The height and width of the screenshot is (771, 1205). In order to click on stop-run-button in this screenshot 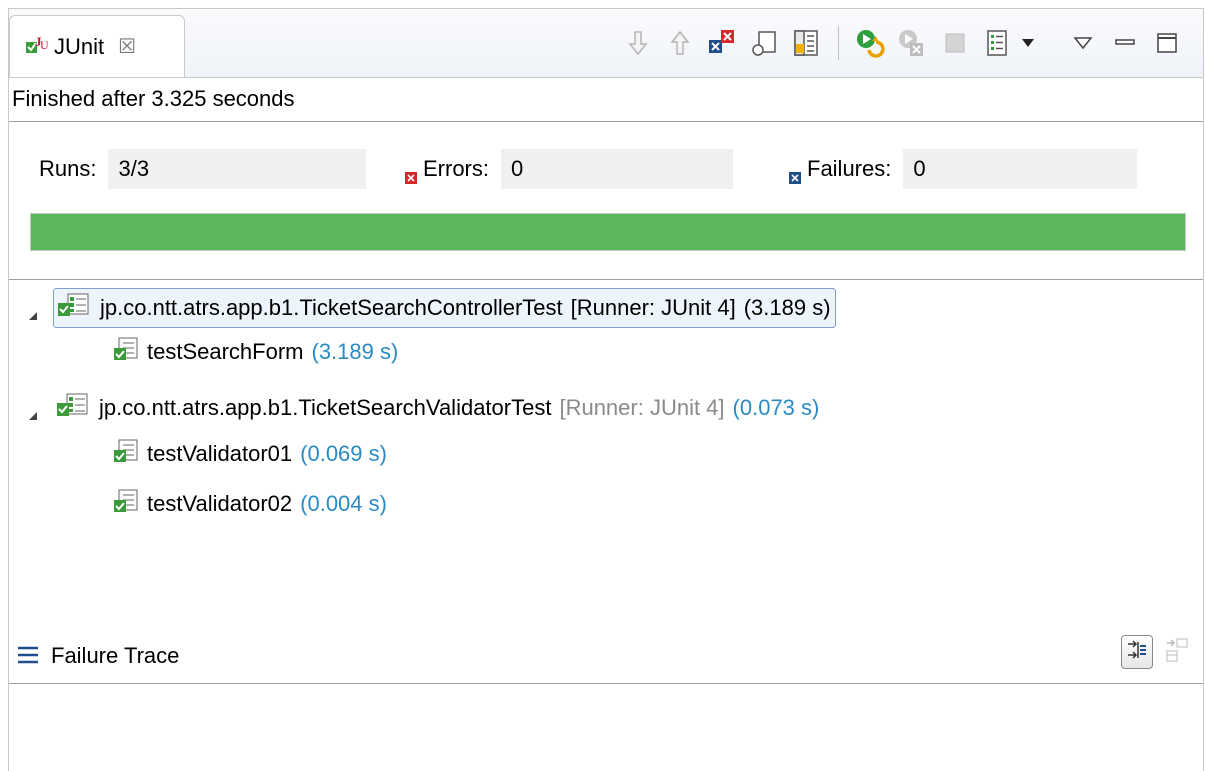, I will do `click(955, 43)`.